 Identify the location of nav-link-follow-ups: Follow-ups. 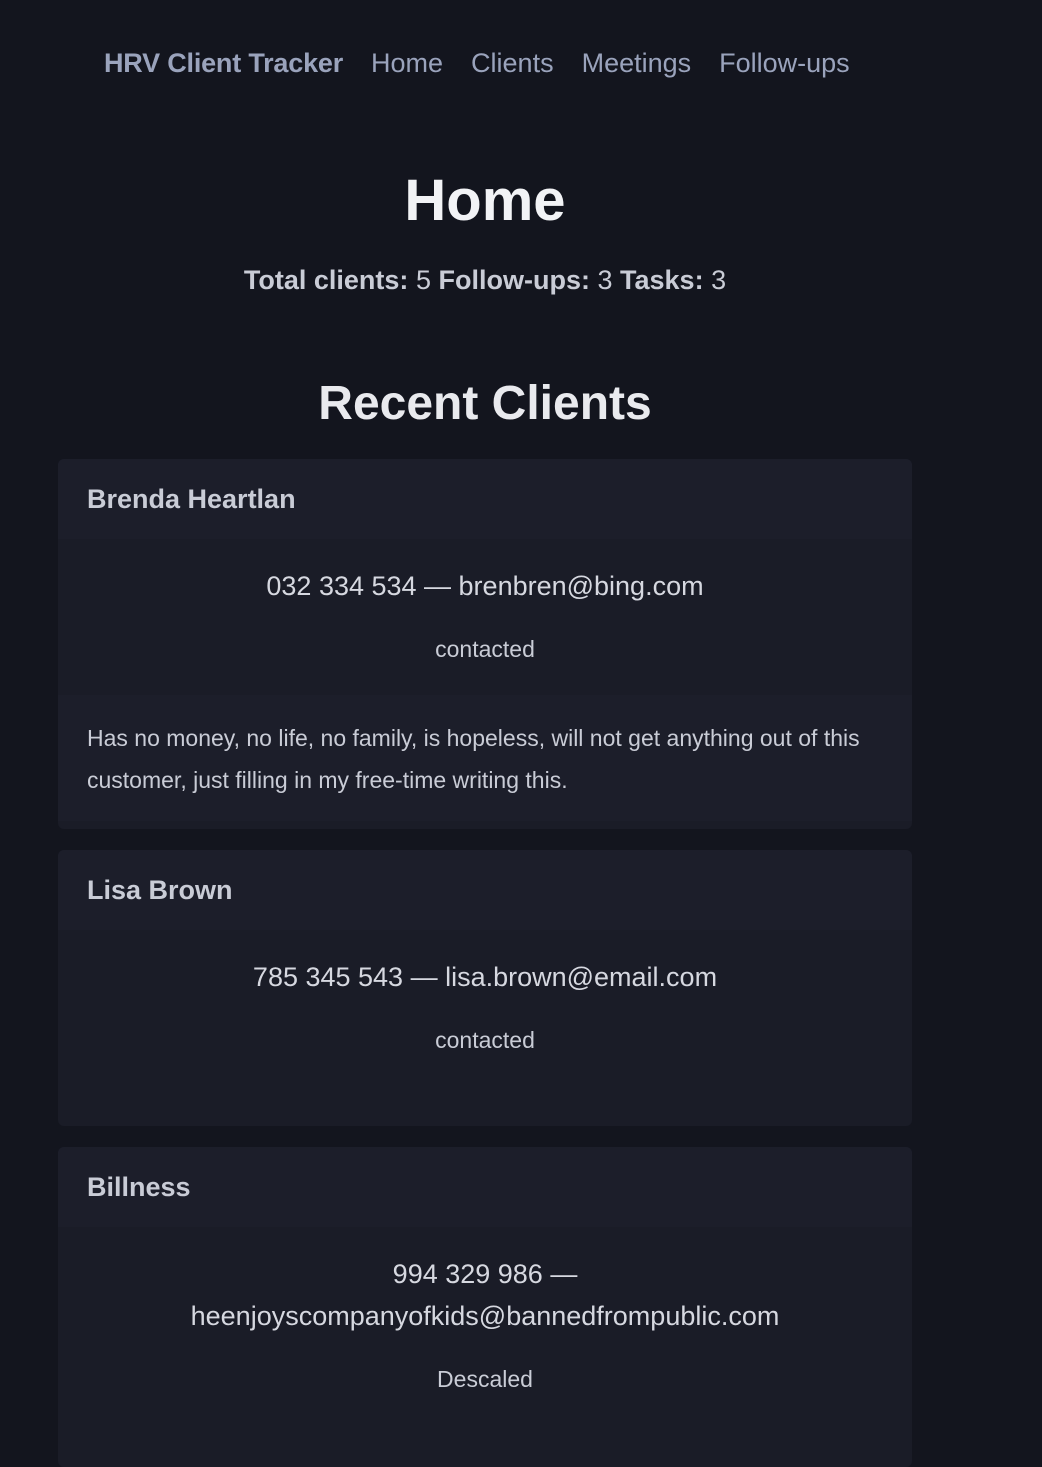
(784, 63).